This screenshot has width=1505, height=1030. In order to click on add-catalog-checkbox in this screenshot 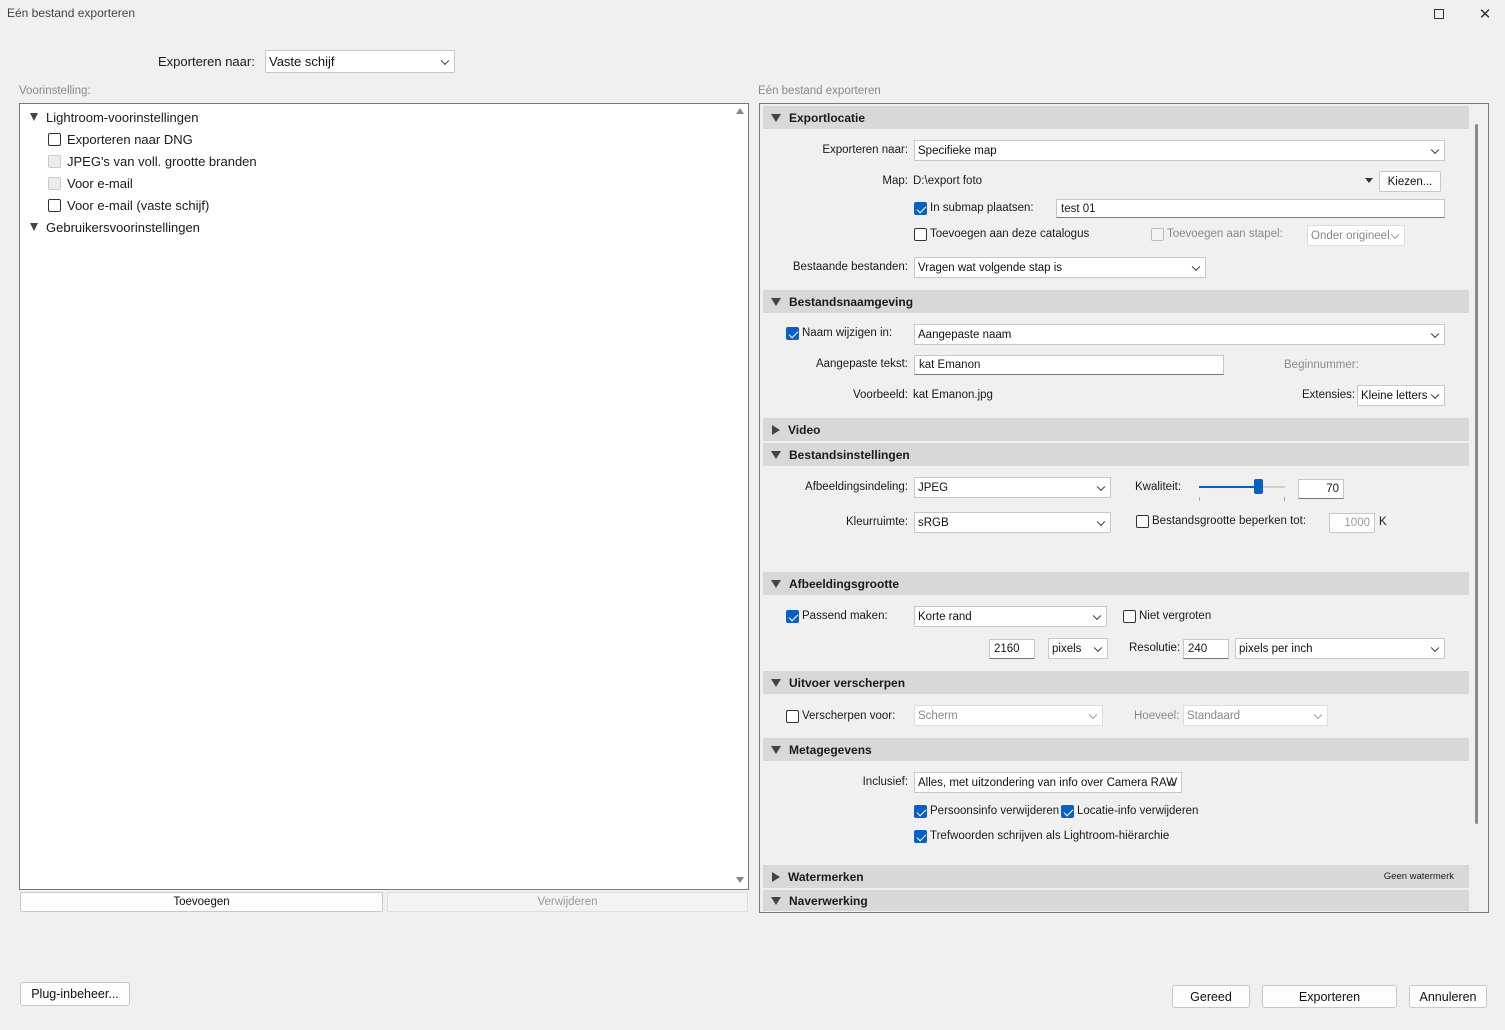, I will do `click(920, 234)`.